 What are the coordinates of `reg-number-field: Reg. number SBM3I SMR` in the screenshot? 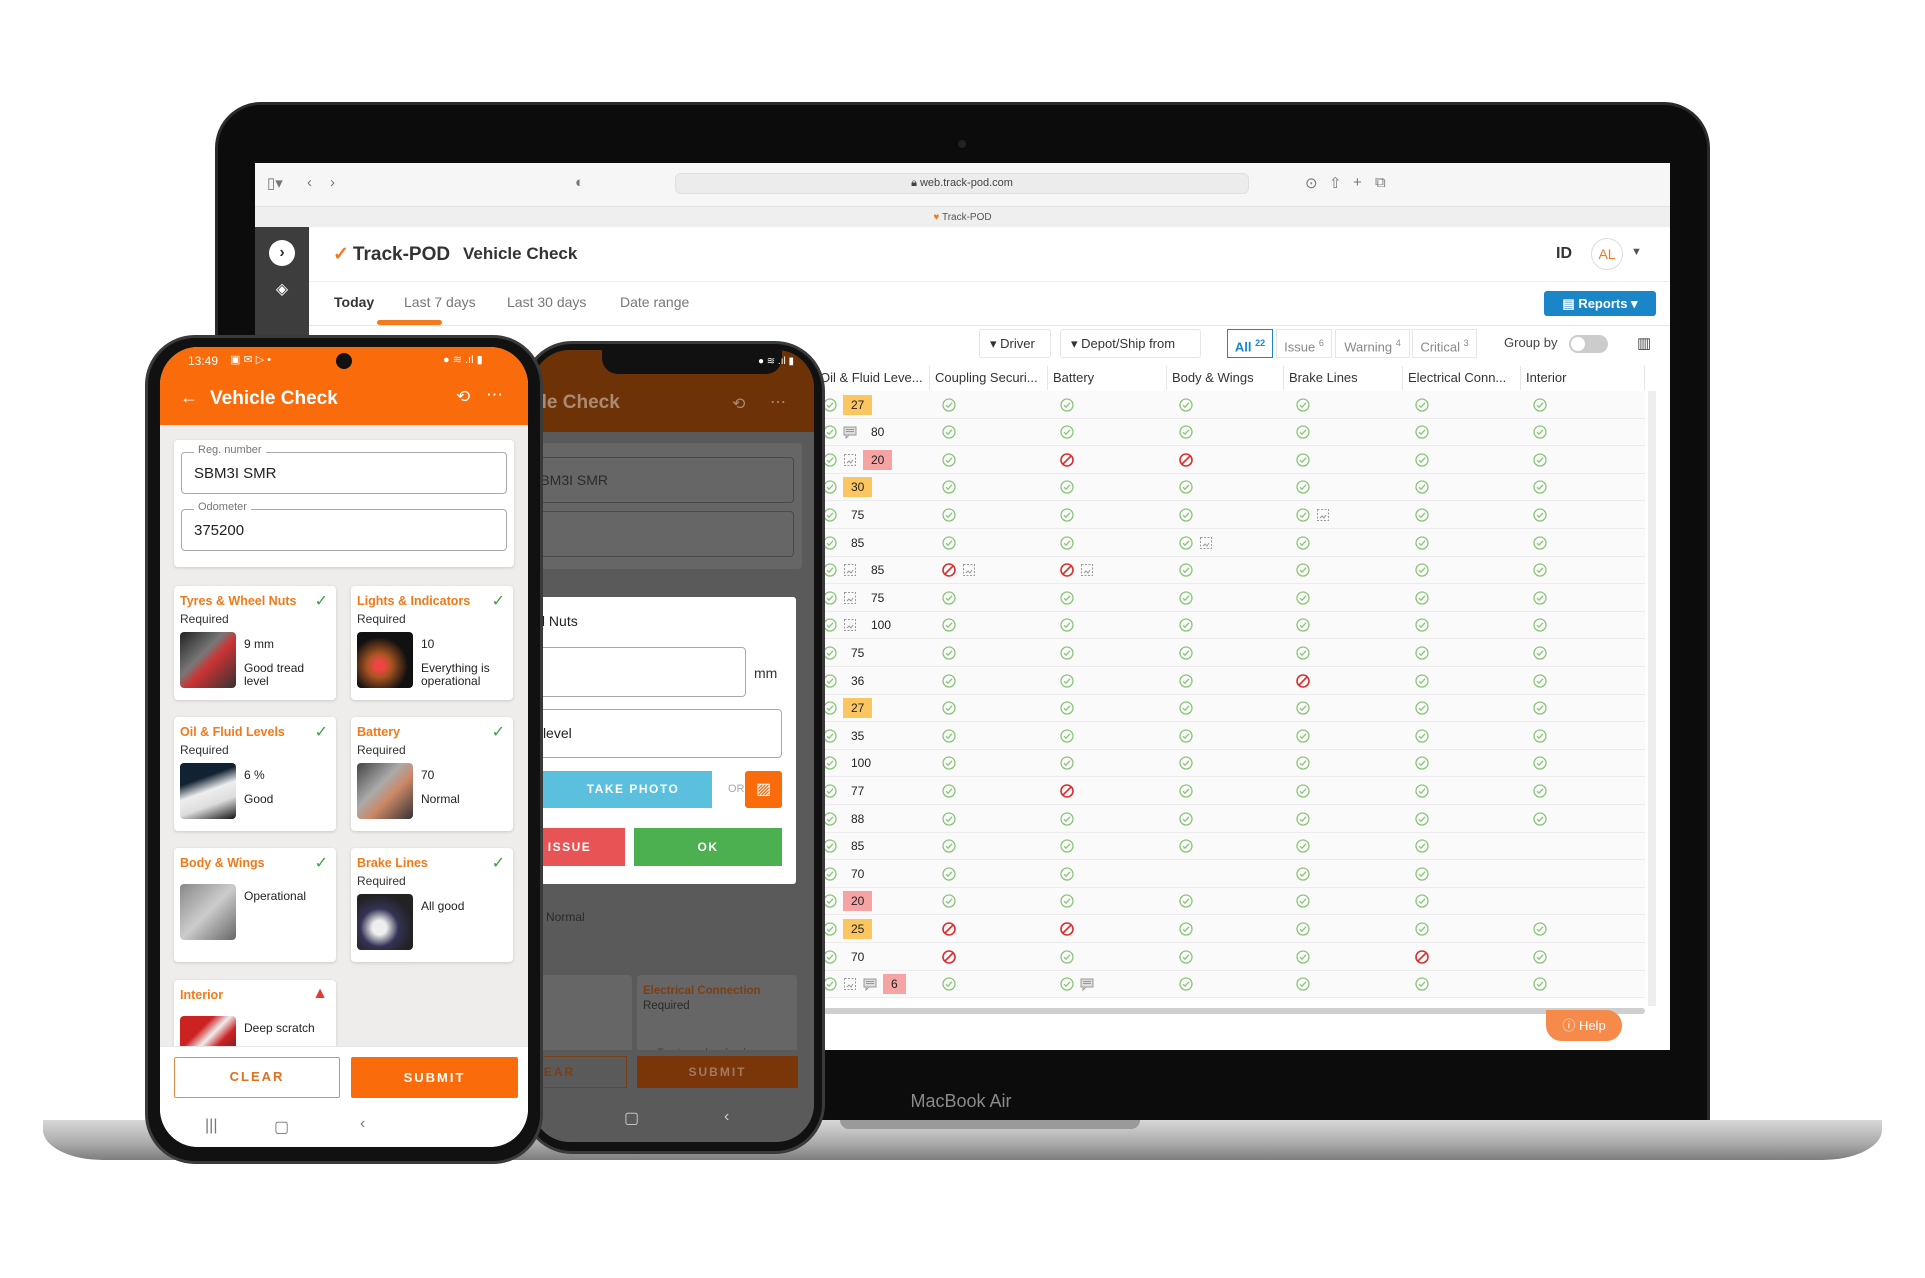 It's located at (344, 469).